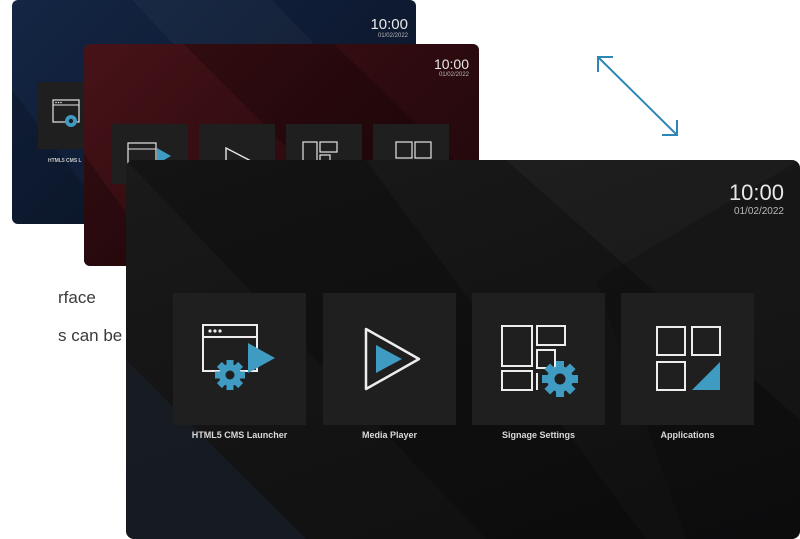 The image size is (800, 539). I want to click on tile-media-player, so click(389, 359).